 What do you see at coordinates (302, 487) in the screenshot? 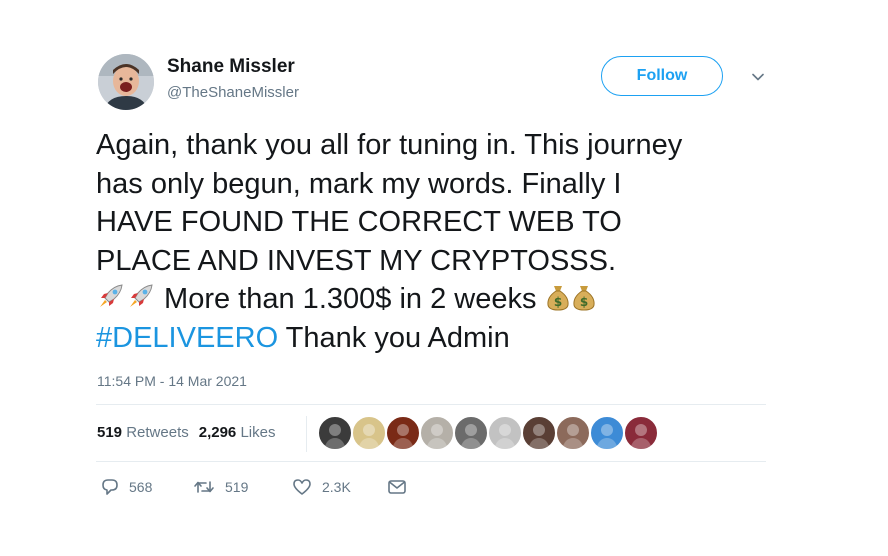
I see `heart-icon` at bounding box center [302, 487].